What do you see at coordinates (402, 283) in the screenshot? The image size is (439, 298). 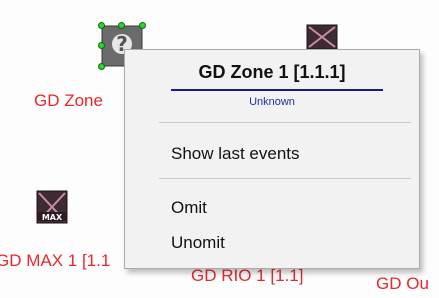 I see `device-label: GD Ou` at bounding box center [402, 283].